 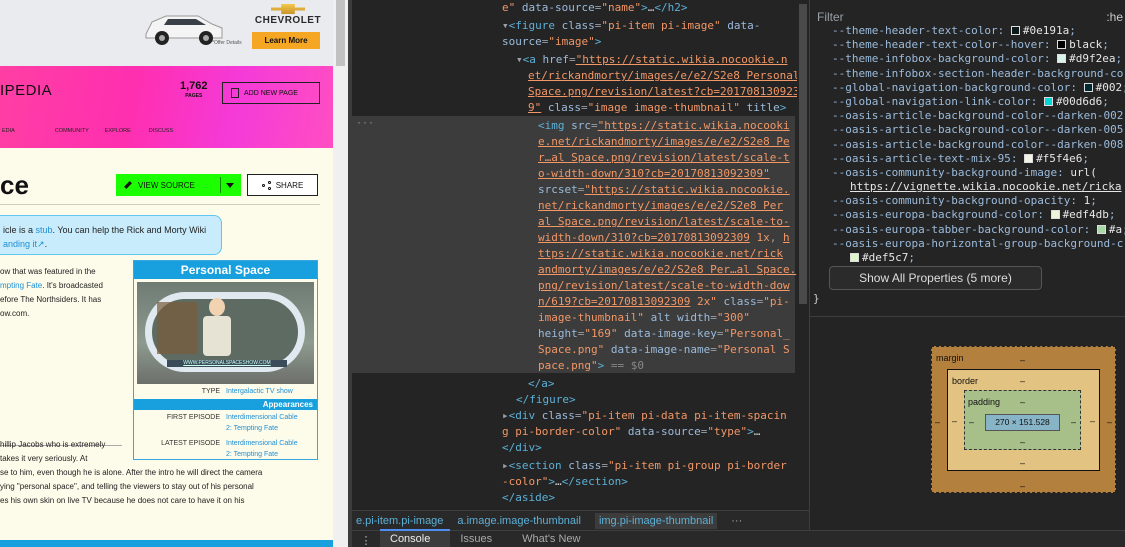 I want to click on breadcrumb-item: e.pi-item.pi-image, so click(x=399, y=521).